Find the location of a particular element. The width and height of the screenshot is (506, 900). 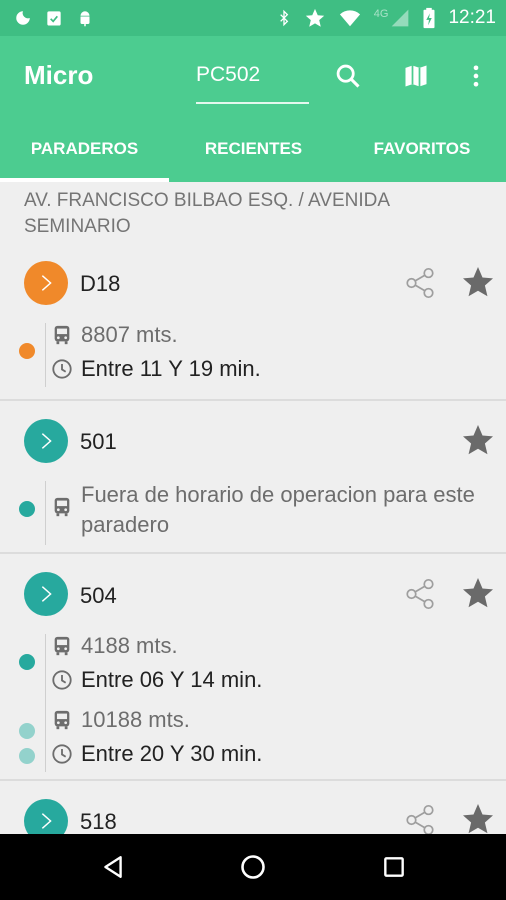

distance-text: 8807 mts. is located at coordinates (129, 334).